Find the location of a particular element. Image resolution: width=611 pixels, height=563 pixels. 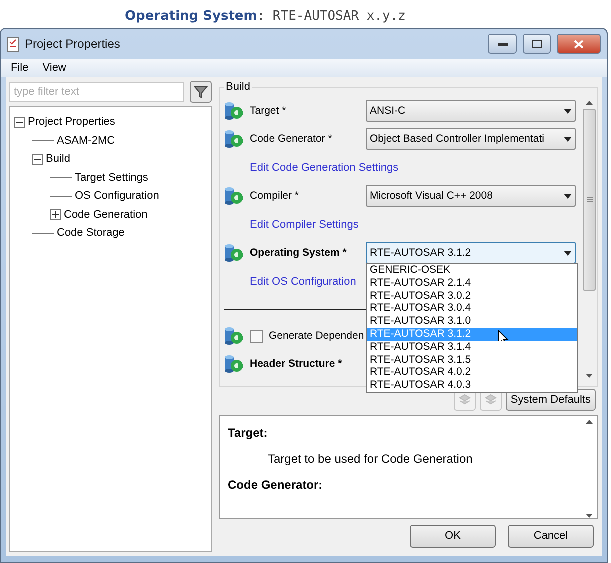

filter-button is located at coordinates (201, 92).